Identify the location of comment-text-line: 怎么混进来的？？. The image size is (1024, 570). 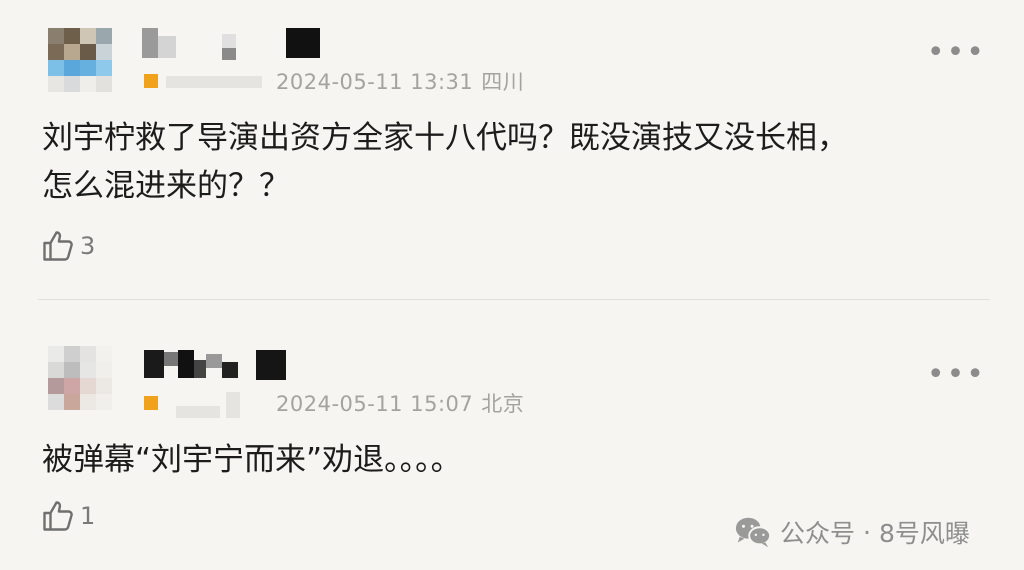
(166, 186).